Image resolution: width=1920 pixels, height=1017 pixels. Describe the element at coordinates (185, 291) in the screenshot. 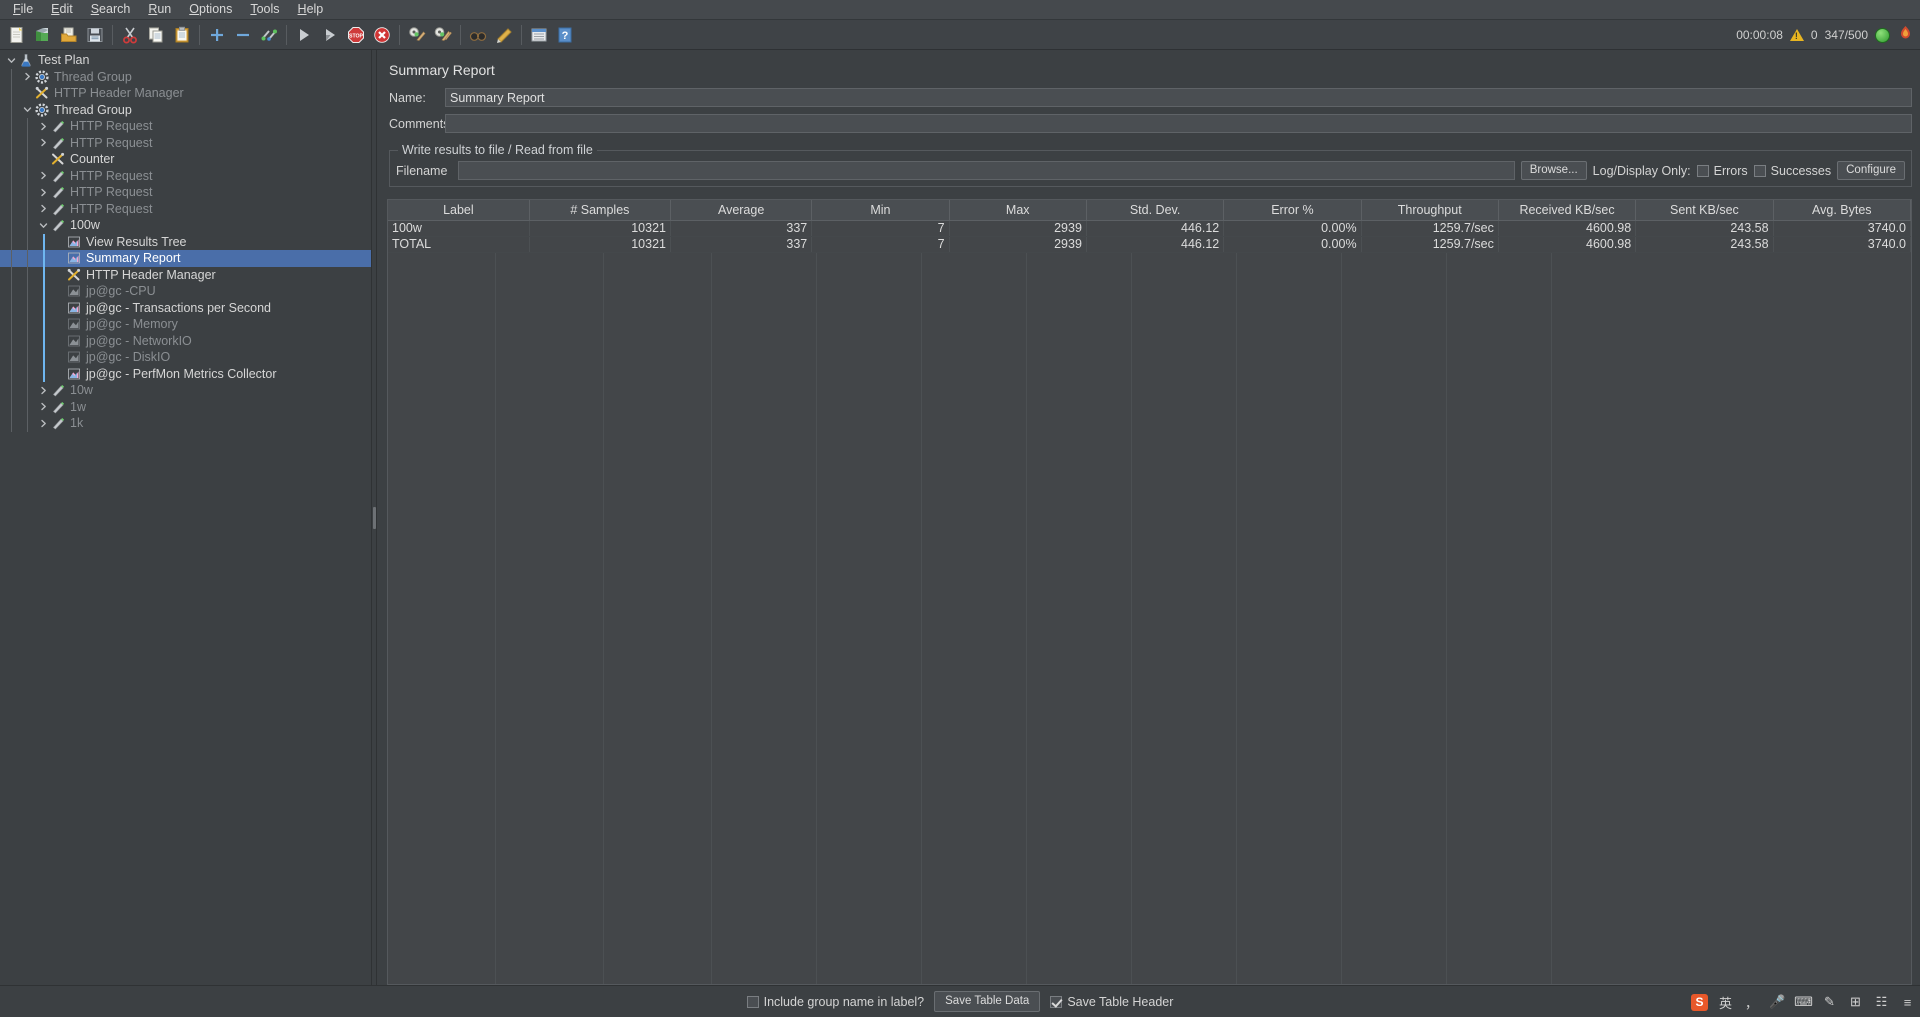

I see `tree-node-jp-gc-cpu: jp@gc -CPU` at that location.